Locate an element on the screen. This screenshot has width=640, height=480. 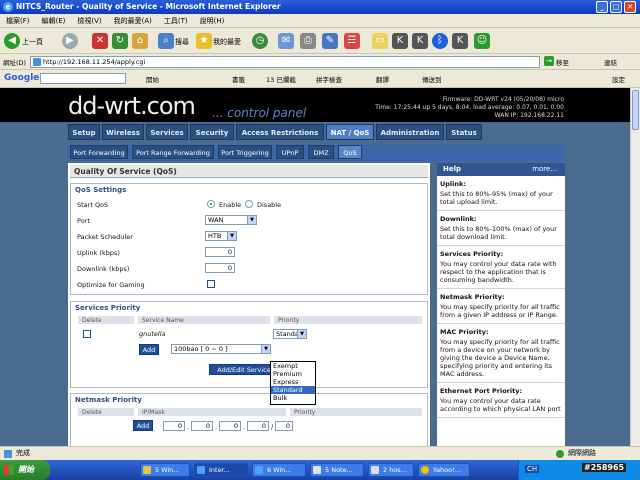
help-item-title: Services Priority: is located at coordinates (472, 254).